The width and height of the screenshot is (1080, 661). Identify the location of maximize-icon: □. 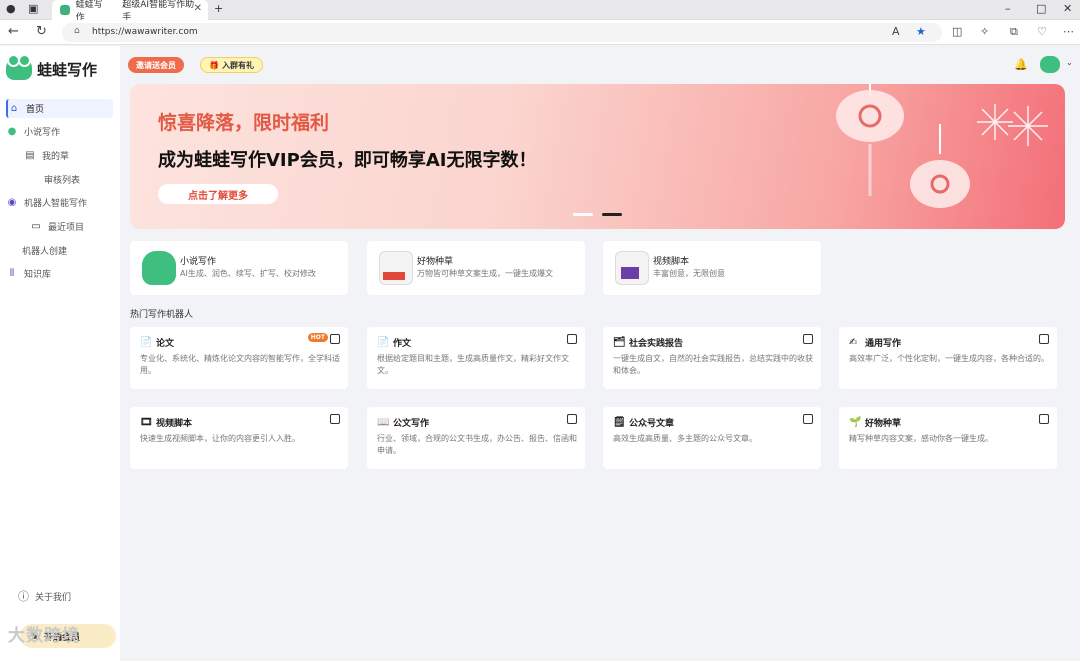
(1041, 8).